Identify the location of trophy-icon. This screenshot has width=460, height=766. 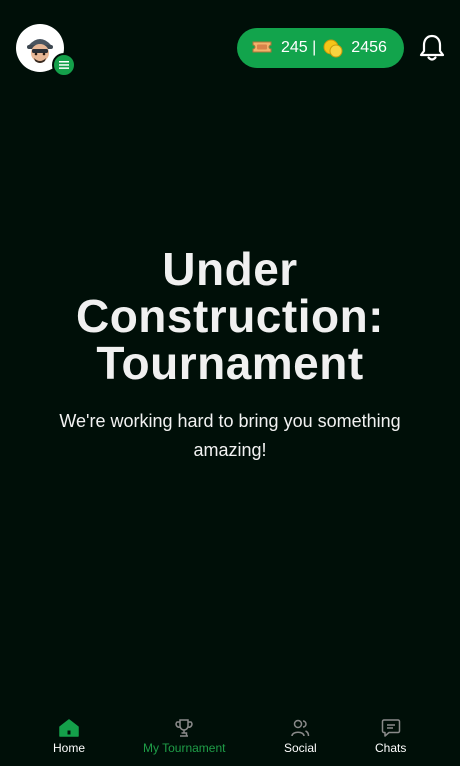
(184, 728).